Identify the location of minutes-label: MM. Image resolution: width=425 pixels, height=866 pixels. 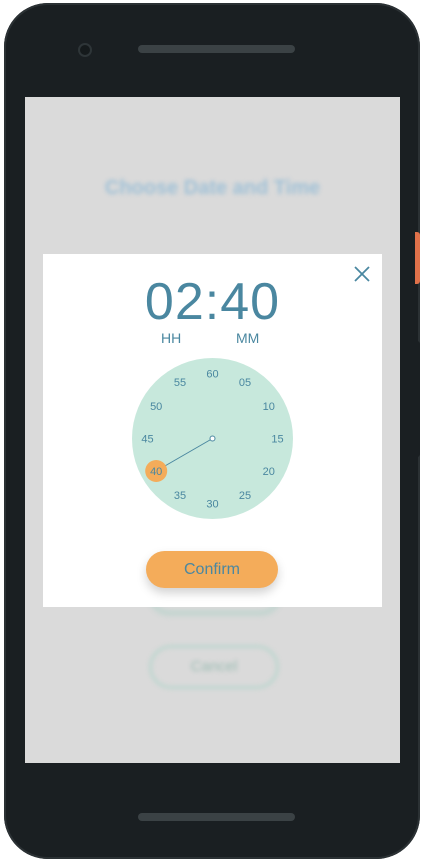
(248, 338).